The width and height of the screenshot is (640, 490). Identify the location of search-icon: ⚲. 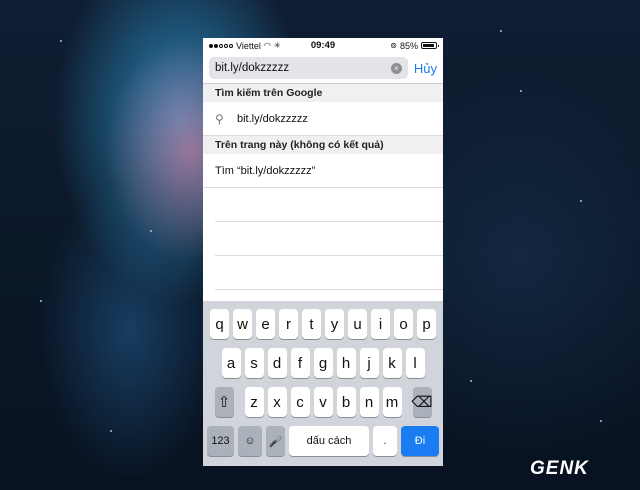
(219, 118).